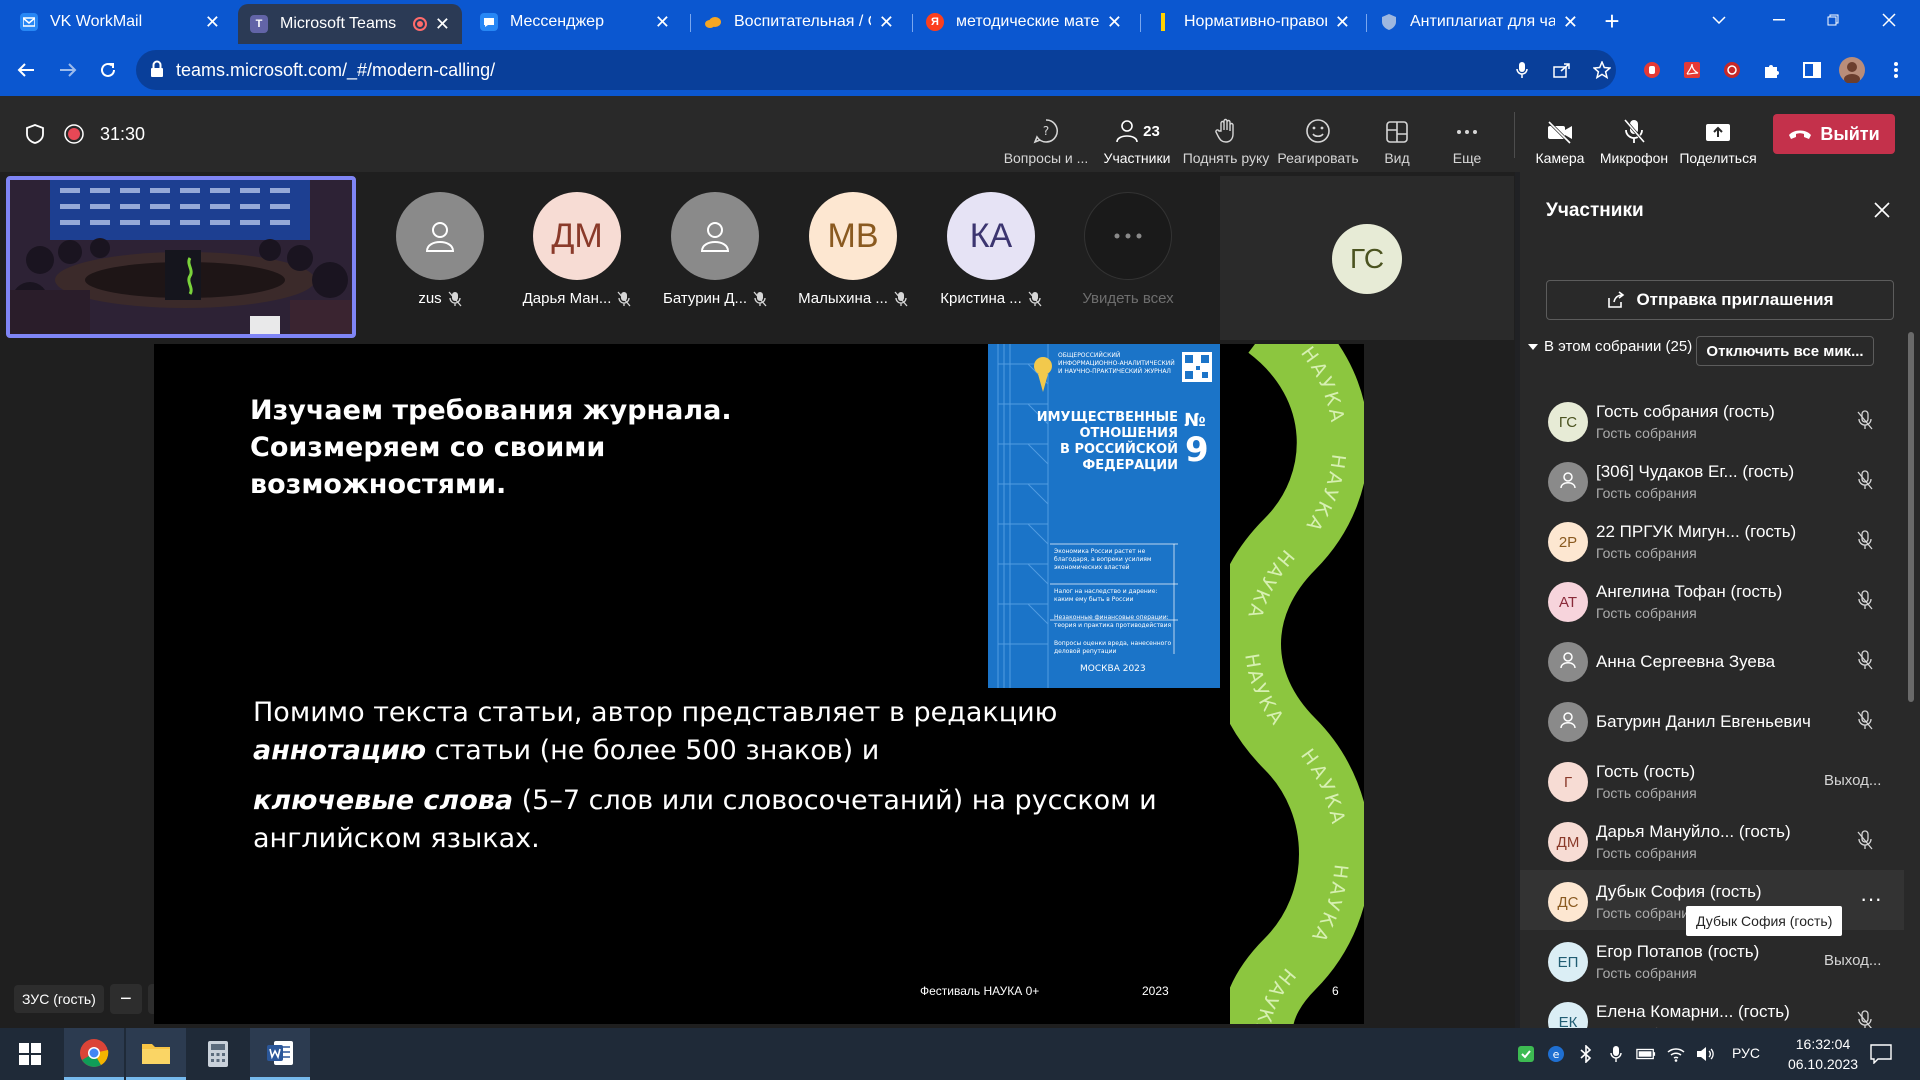 The image size is (1920, 1080). What do you see at coordinates (1881, 1054) in the screenshot?
I see `notifications-icon` at bounding box center [1881, 1054].